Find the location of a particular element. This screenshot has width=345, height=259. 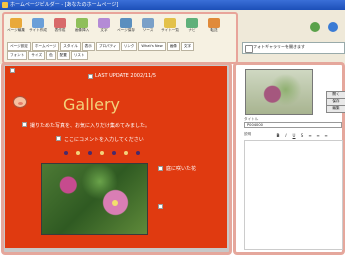

strike-button: S is located at coordinates (302, 136).